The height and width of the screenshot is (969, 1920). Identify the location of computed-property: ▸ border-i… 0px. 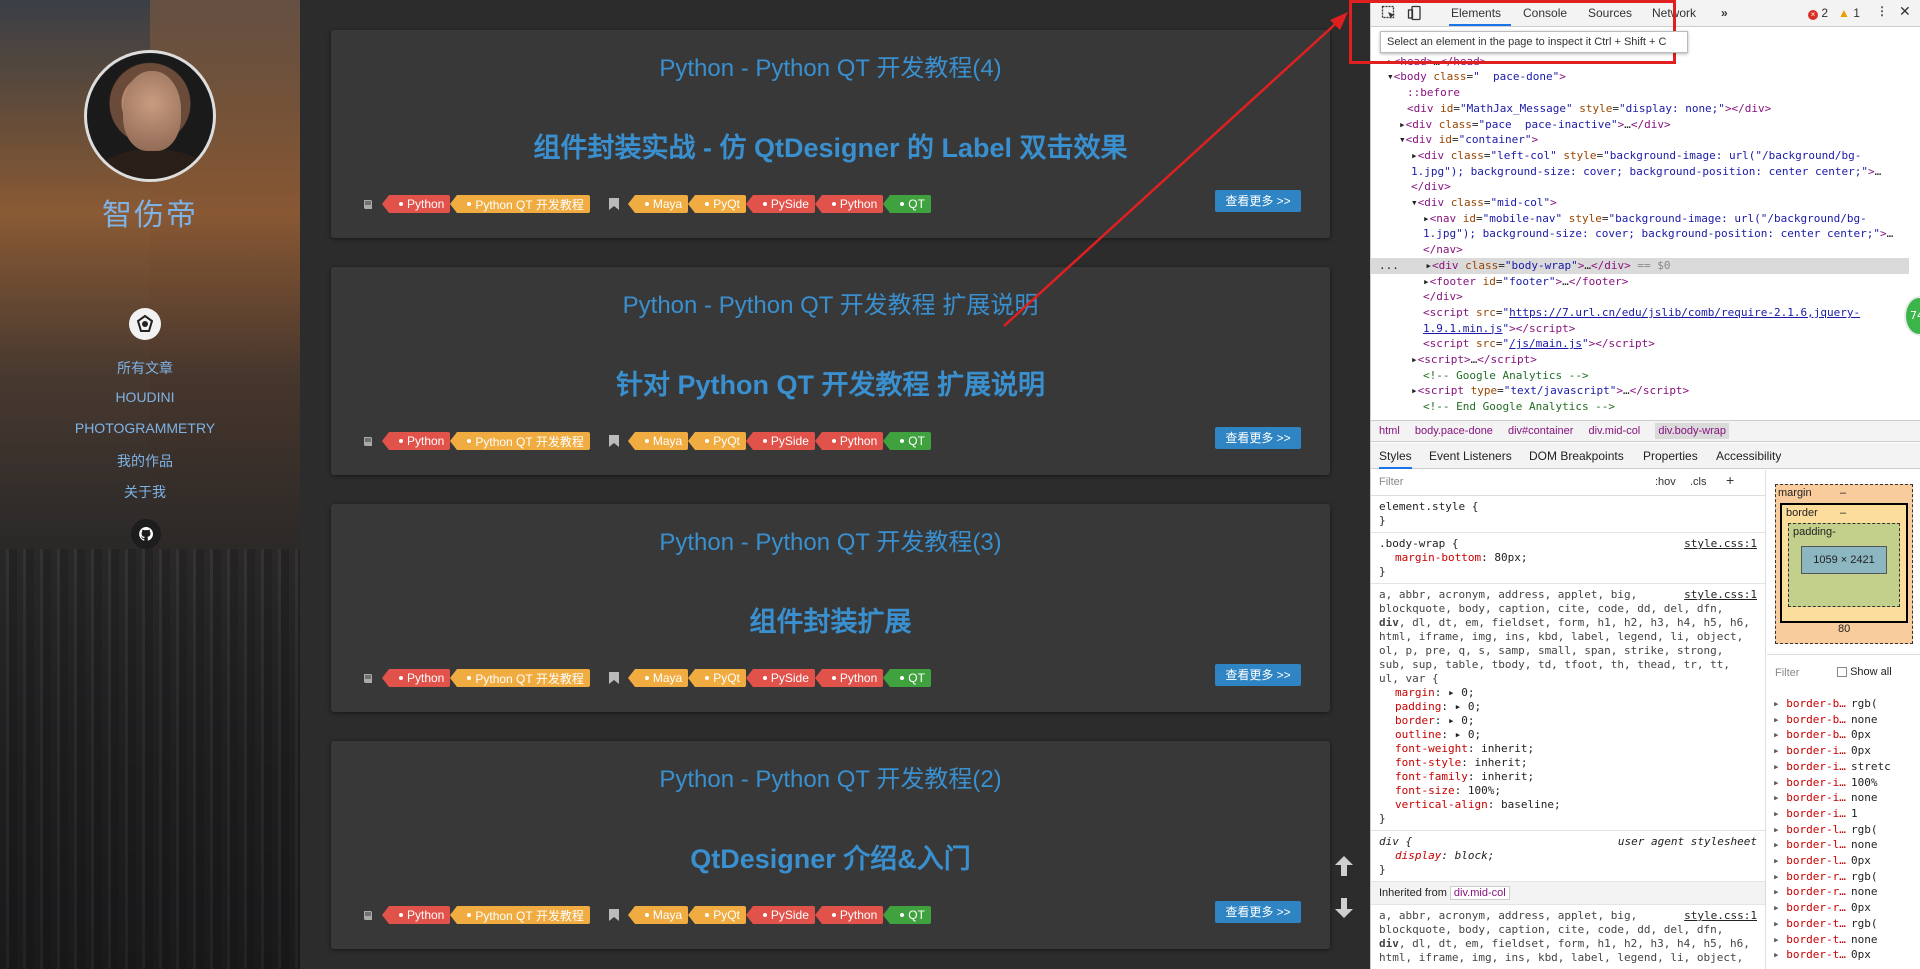
(1843, 751).